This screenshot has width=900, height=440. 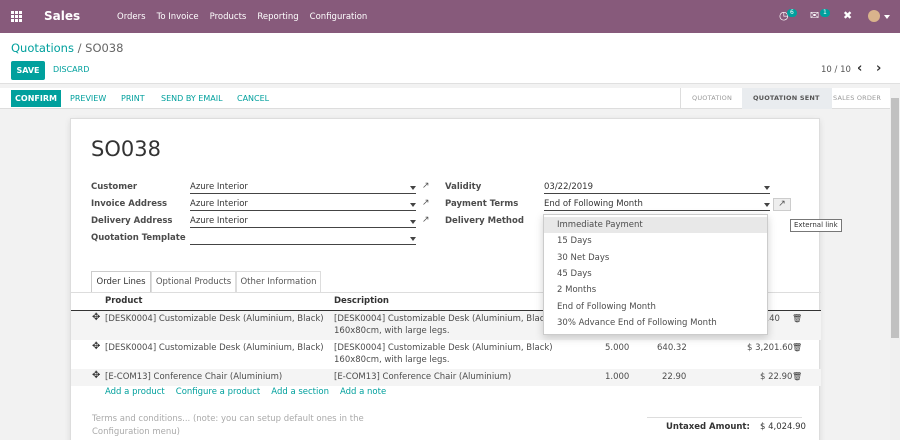 I want to click on user-menu-chevron-icon, so click(x=887, y=17).